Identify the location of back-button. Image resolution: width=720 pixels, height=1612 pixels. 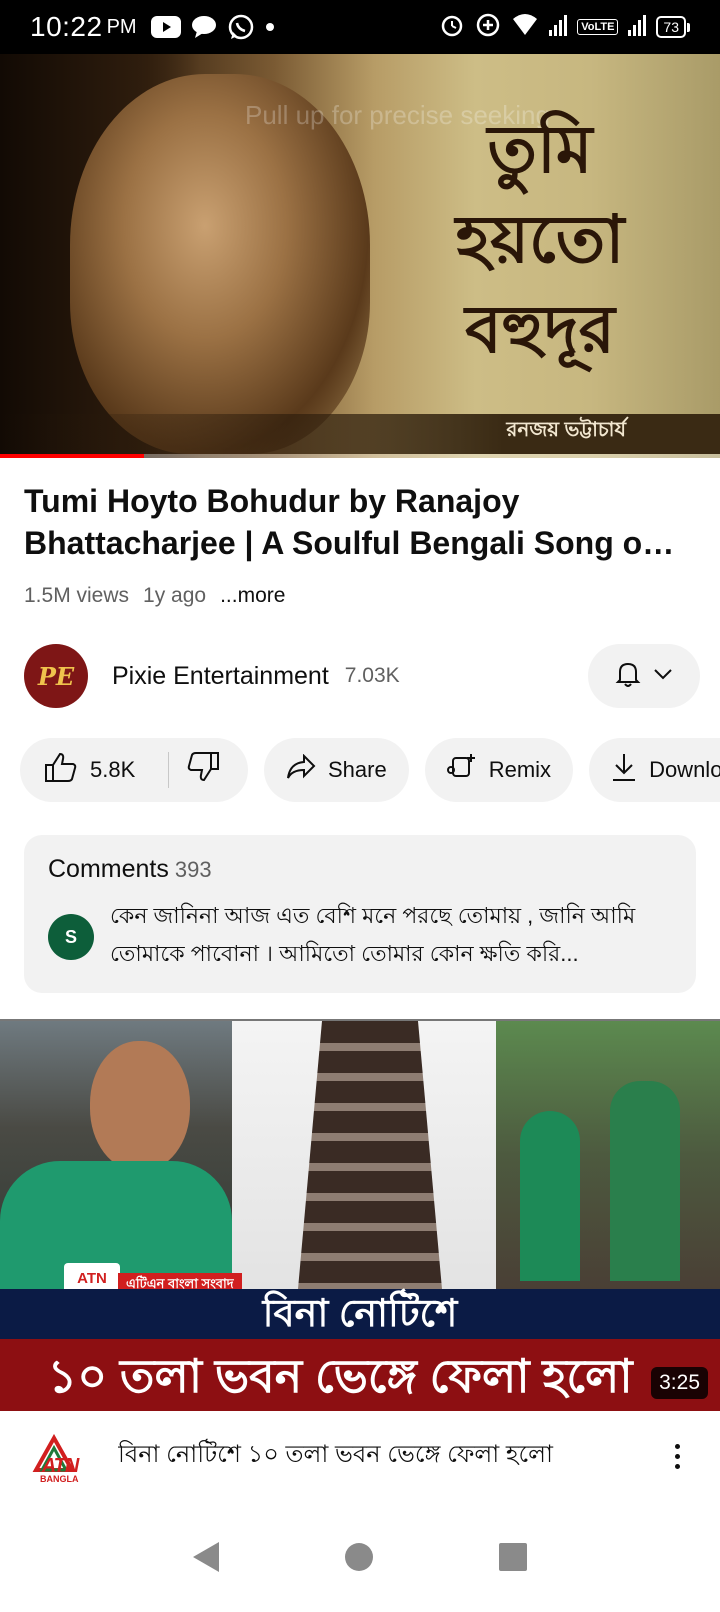
(206, 1556).